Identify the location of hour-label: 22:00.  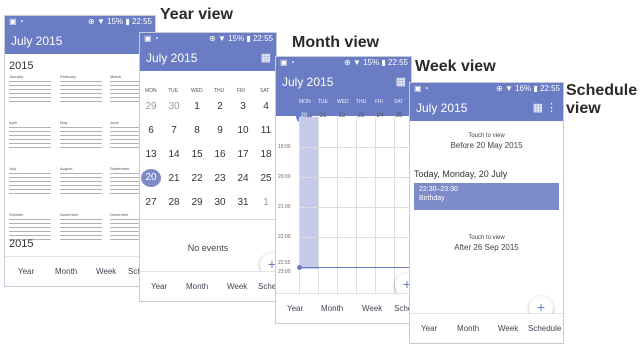
(284, 237).